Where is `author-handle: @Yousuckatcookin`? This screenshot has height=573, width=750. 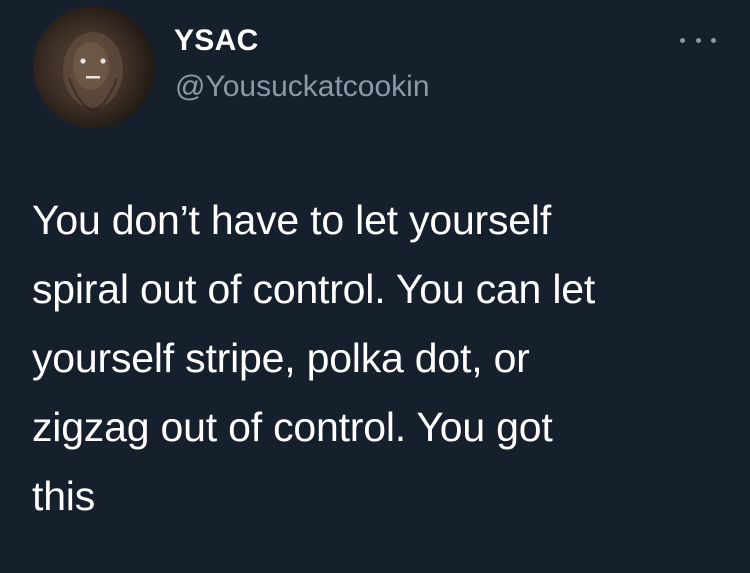 author-handle: @Yousuckatcookin is located at coordinates (302, 87).